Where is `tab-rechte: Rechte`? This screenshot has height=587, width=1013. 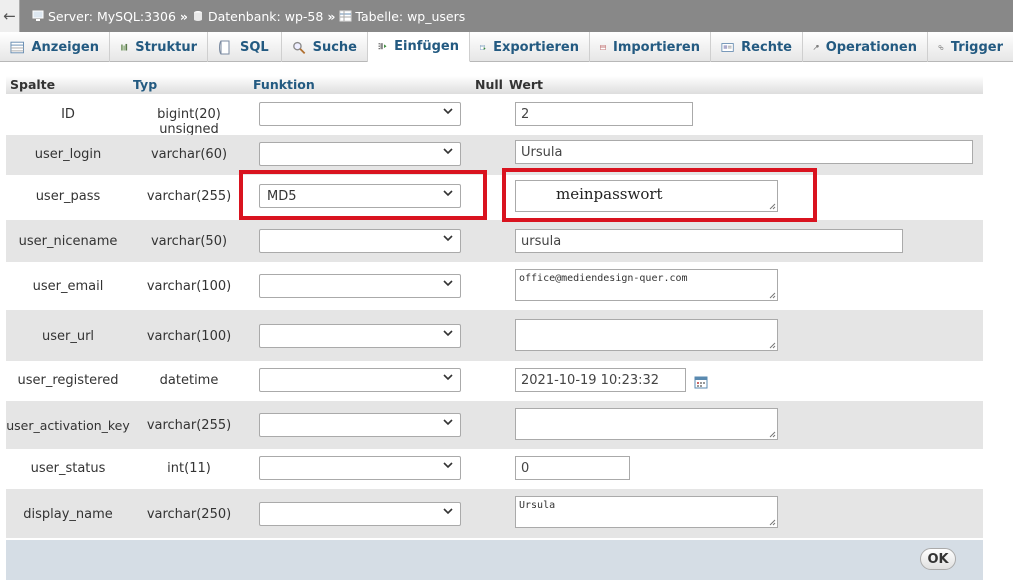 tab-rechte: Rechte is located at coordinates (757, 47).